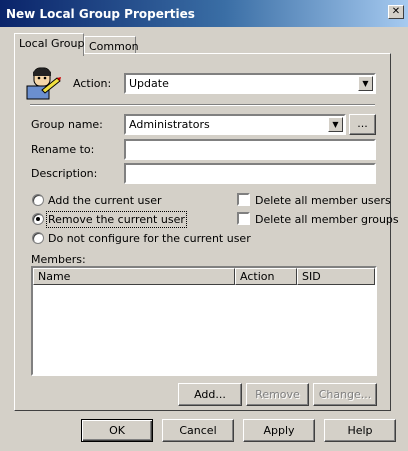 The image size is (408, 451). I want to click on members-label: Members:, so click(58, 259).